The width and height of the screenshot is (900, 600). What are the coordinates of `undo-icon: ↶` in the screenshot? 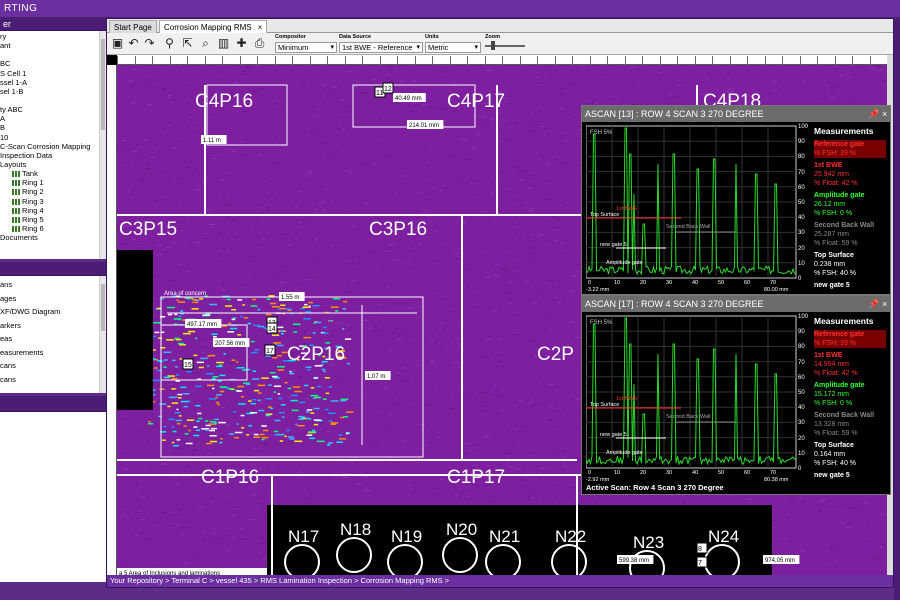 It's located at (133, 43).